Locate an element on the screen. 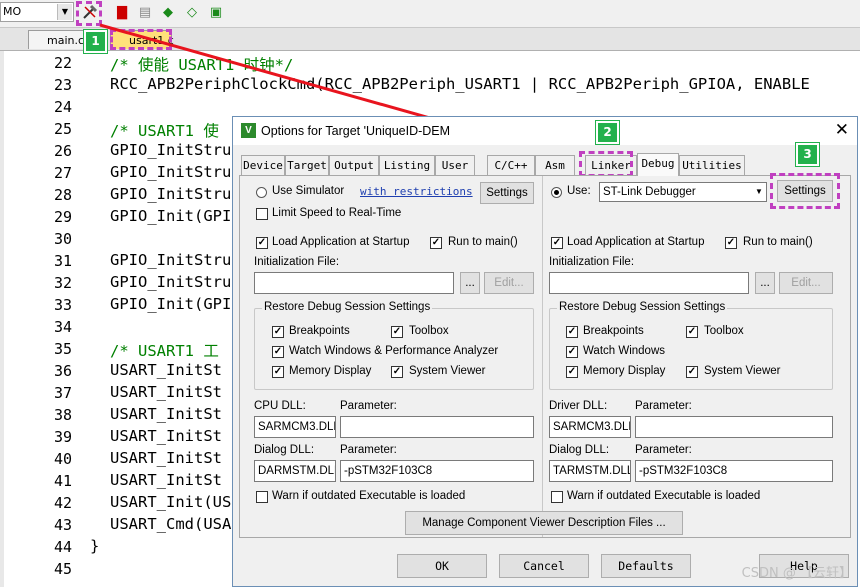  line-number: 39 is located at coordinates (62, 437).